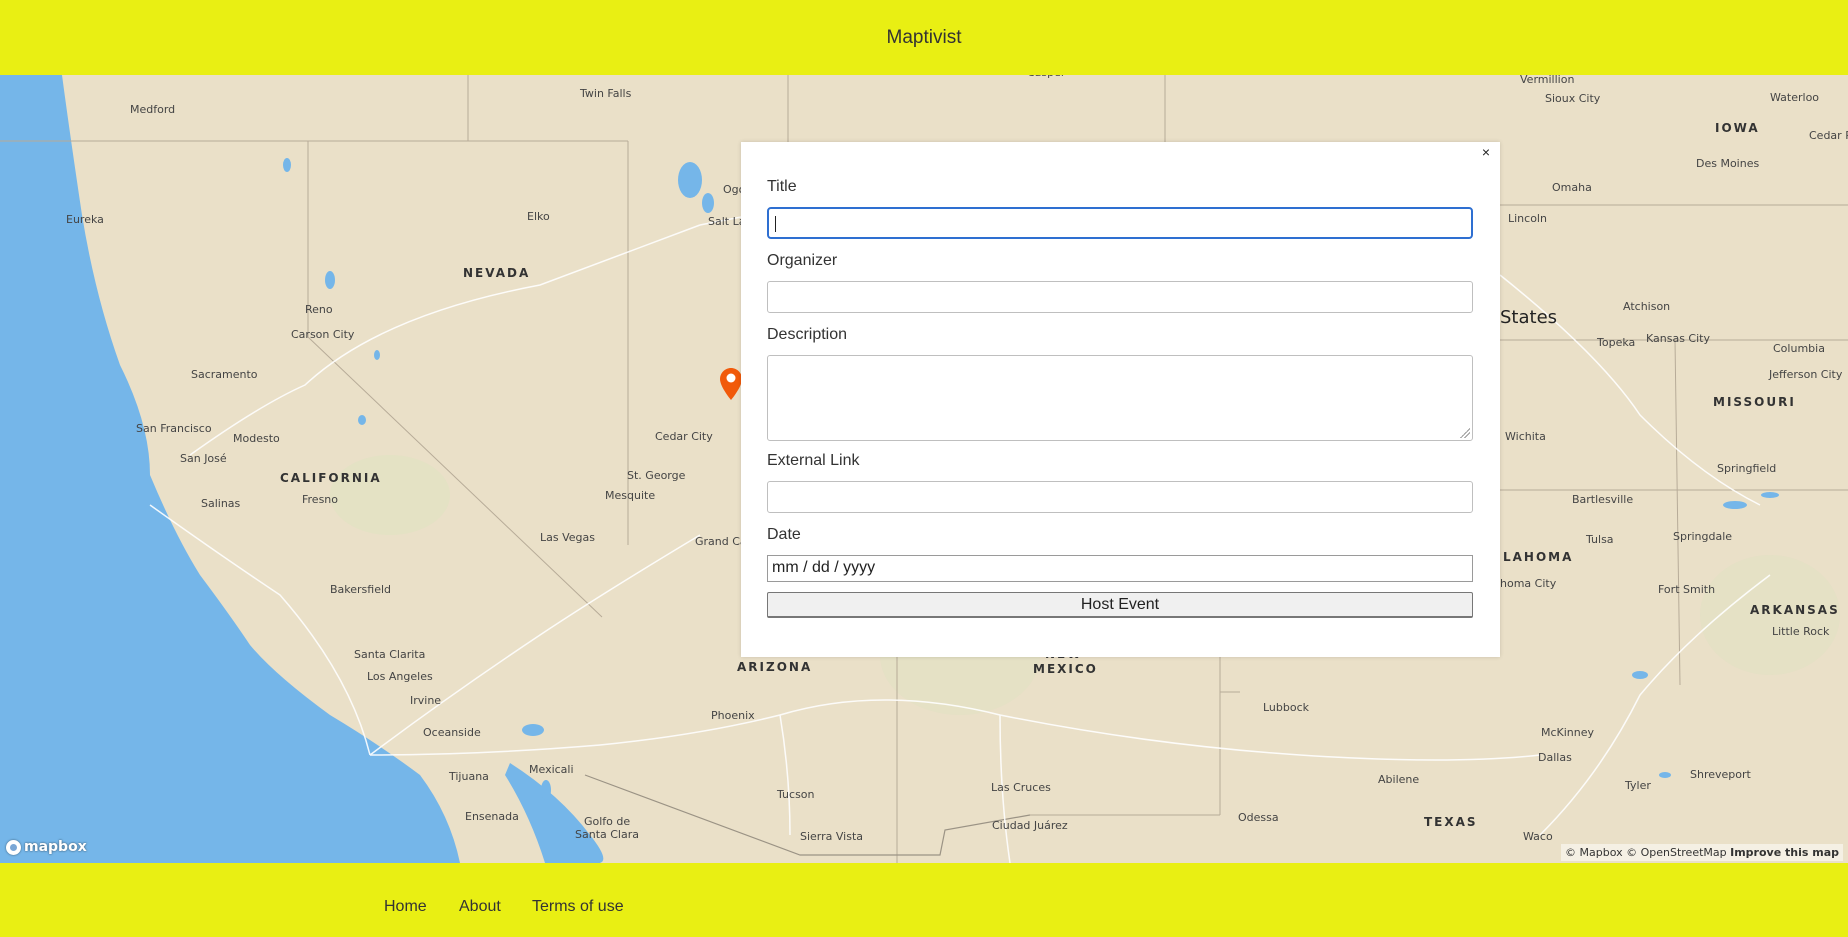 This screenshot has height=937, width=1848. What do you see at coordinates (323, 334) in the screenshot?
I see `map-place-label: Carson City` at bounding box center [323, 334].